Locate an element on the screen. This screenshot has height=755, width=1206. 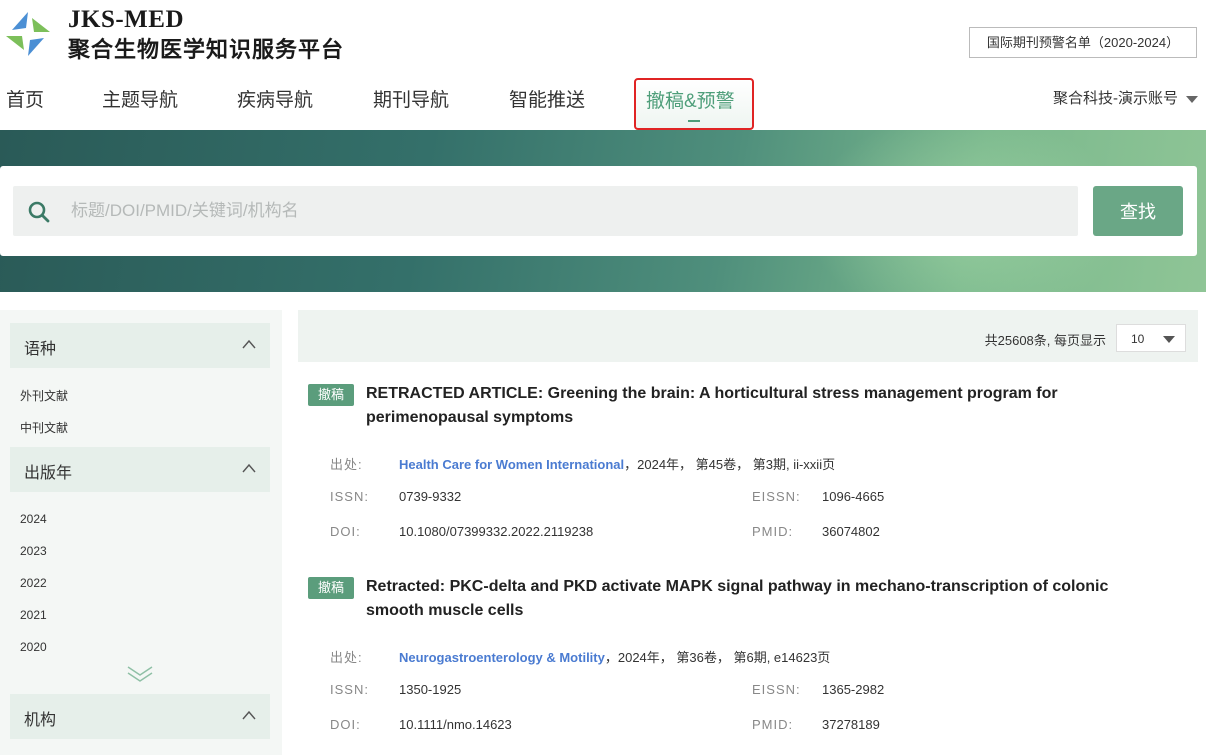
nav-retraction-warning: 撤稿&预警 is located at coordinates (690, 102).